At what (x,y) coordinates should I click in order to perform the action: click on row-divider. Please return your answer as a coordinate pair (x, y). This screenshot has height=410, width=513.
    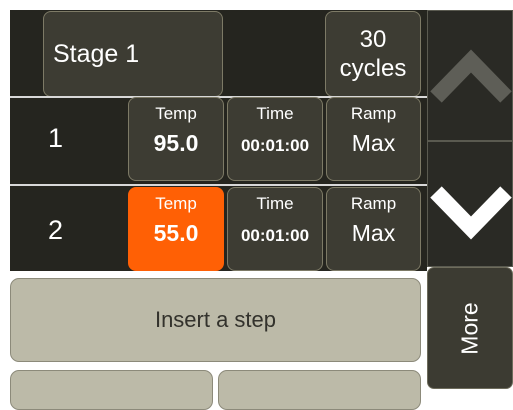
    Looking at the image, I should click on (218, 185).